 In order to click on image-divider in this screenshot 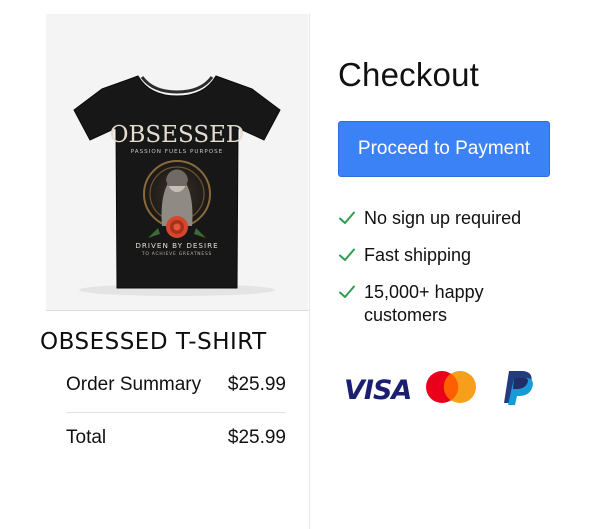, I will do `click(177, 310)`.